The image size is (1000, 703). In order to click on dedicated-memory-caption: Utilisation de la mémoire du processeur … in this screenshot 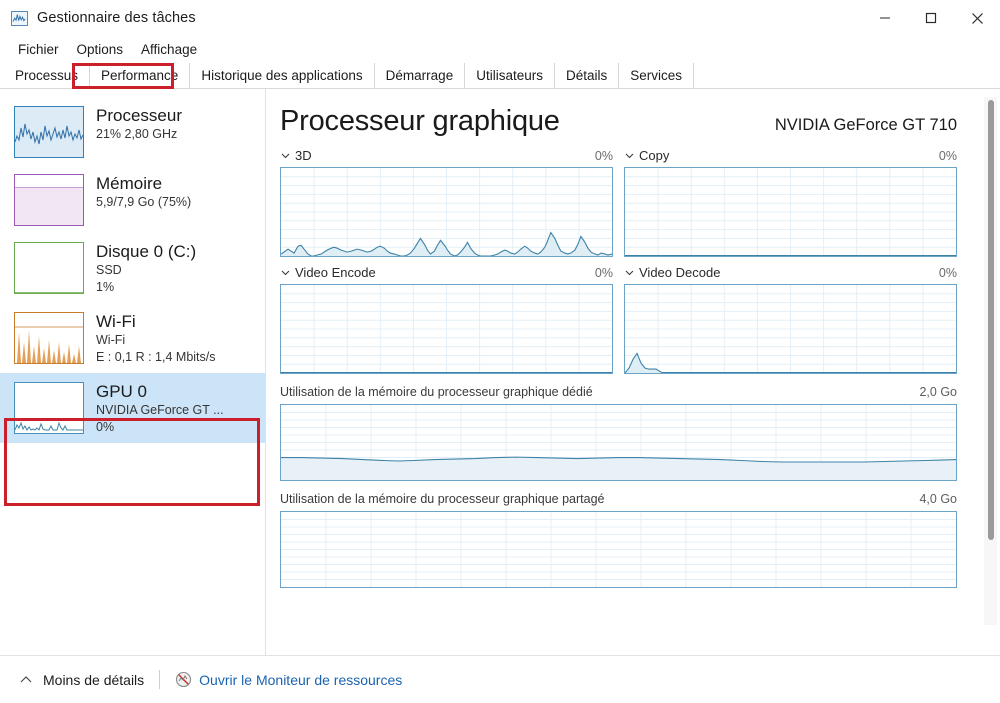, I will do `click(618, 392)`.